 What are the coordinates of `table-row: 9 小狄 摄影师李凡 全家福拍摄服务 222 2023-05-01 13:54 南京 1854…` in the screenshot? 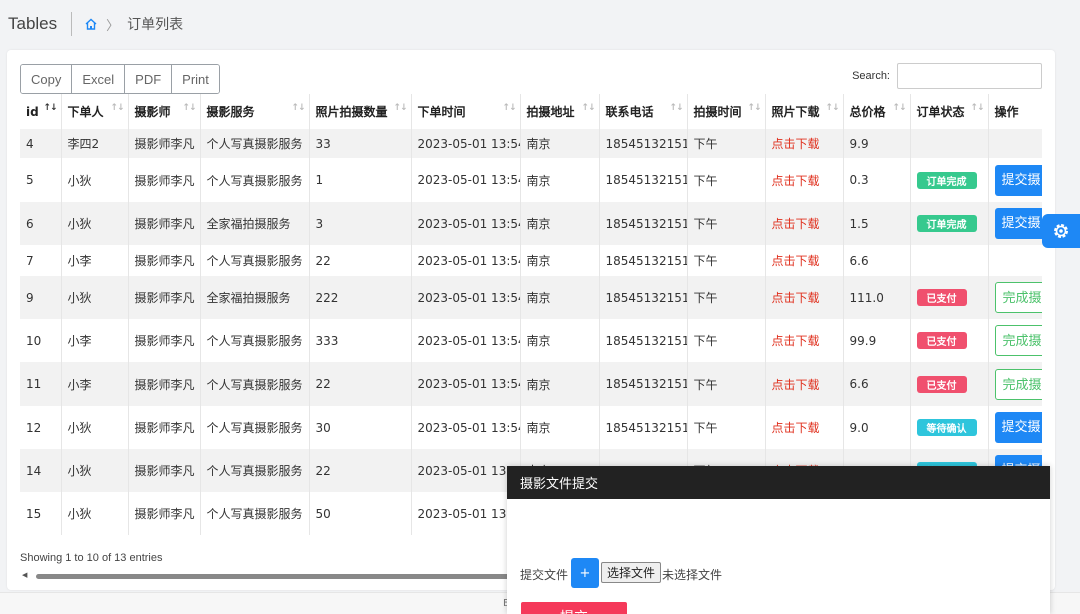 It's located at (531, 297).